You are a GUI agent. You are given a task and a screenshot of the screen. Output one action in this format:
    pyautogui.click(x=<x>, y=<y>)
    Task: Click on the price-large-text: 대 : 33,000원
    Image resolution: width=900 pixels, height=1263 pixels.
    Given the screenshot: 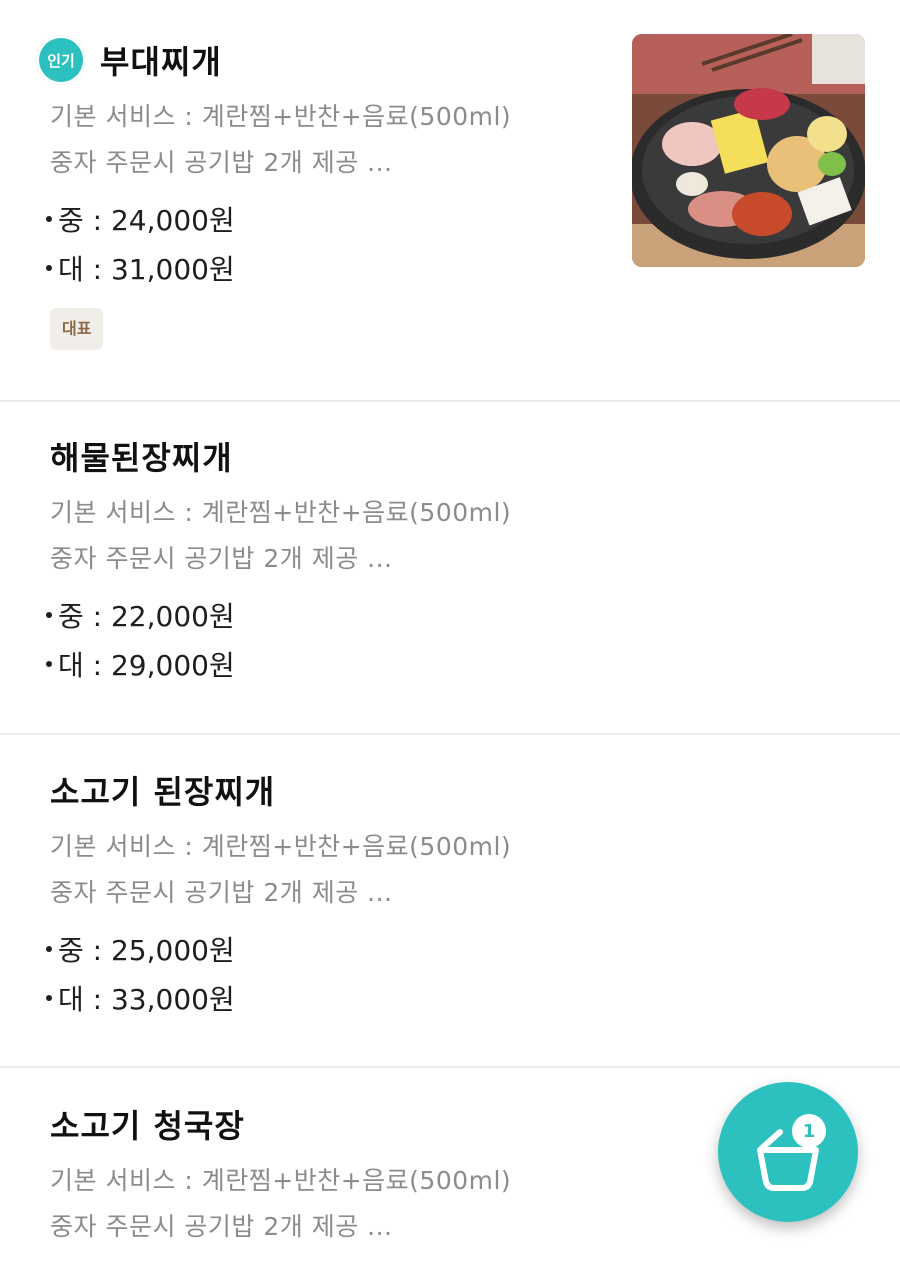 What is the action you would take?
    pyautogui.click(x=146, y=999)
    